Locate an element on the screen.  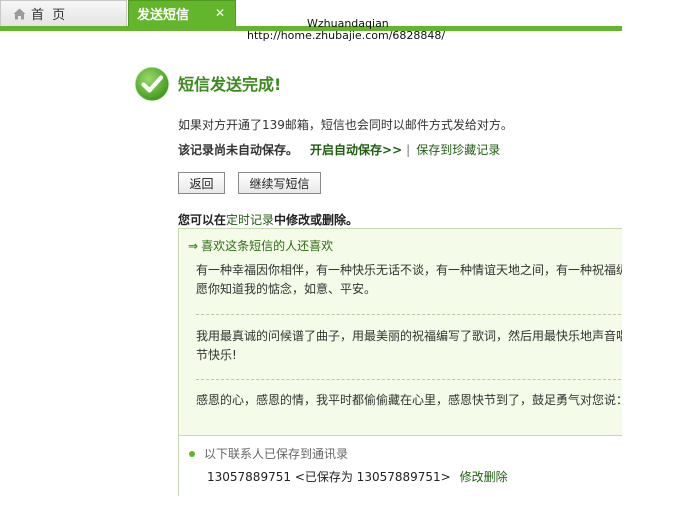
wish-line: 愿你知道我的惦念，如意、平安。 is located at coordinates (286, 289).